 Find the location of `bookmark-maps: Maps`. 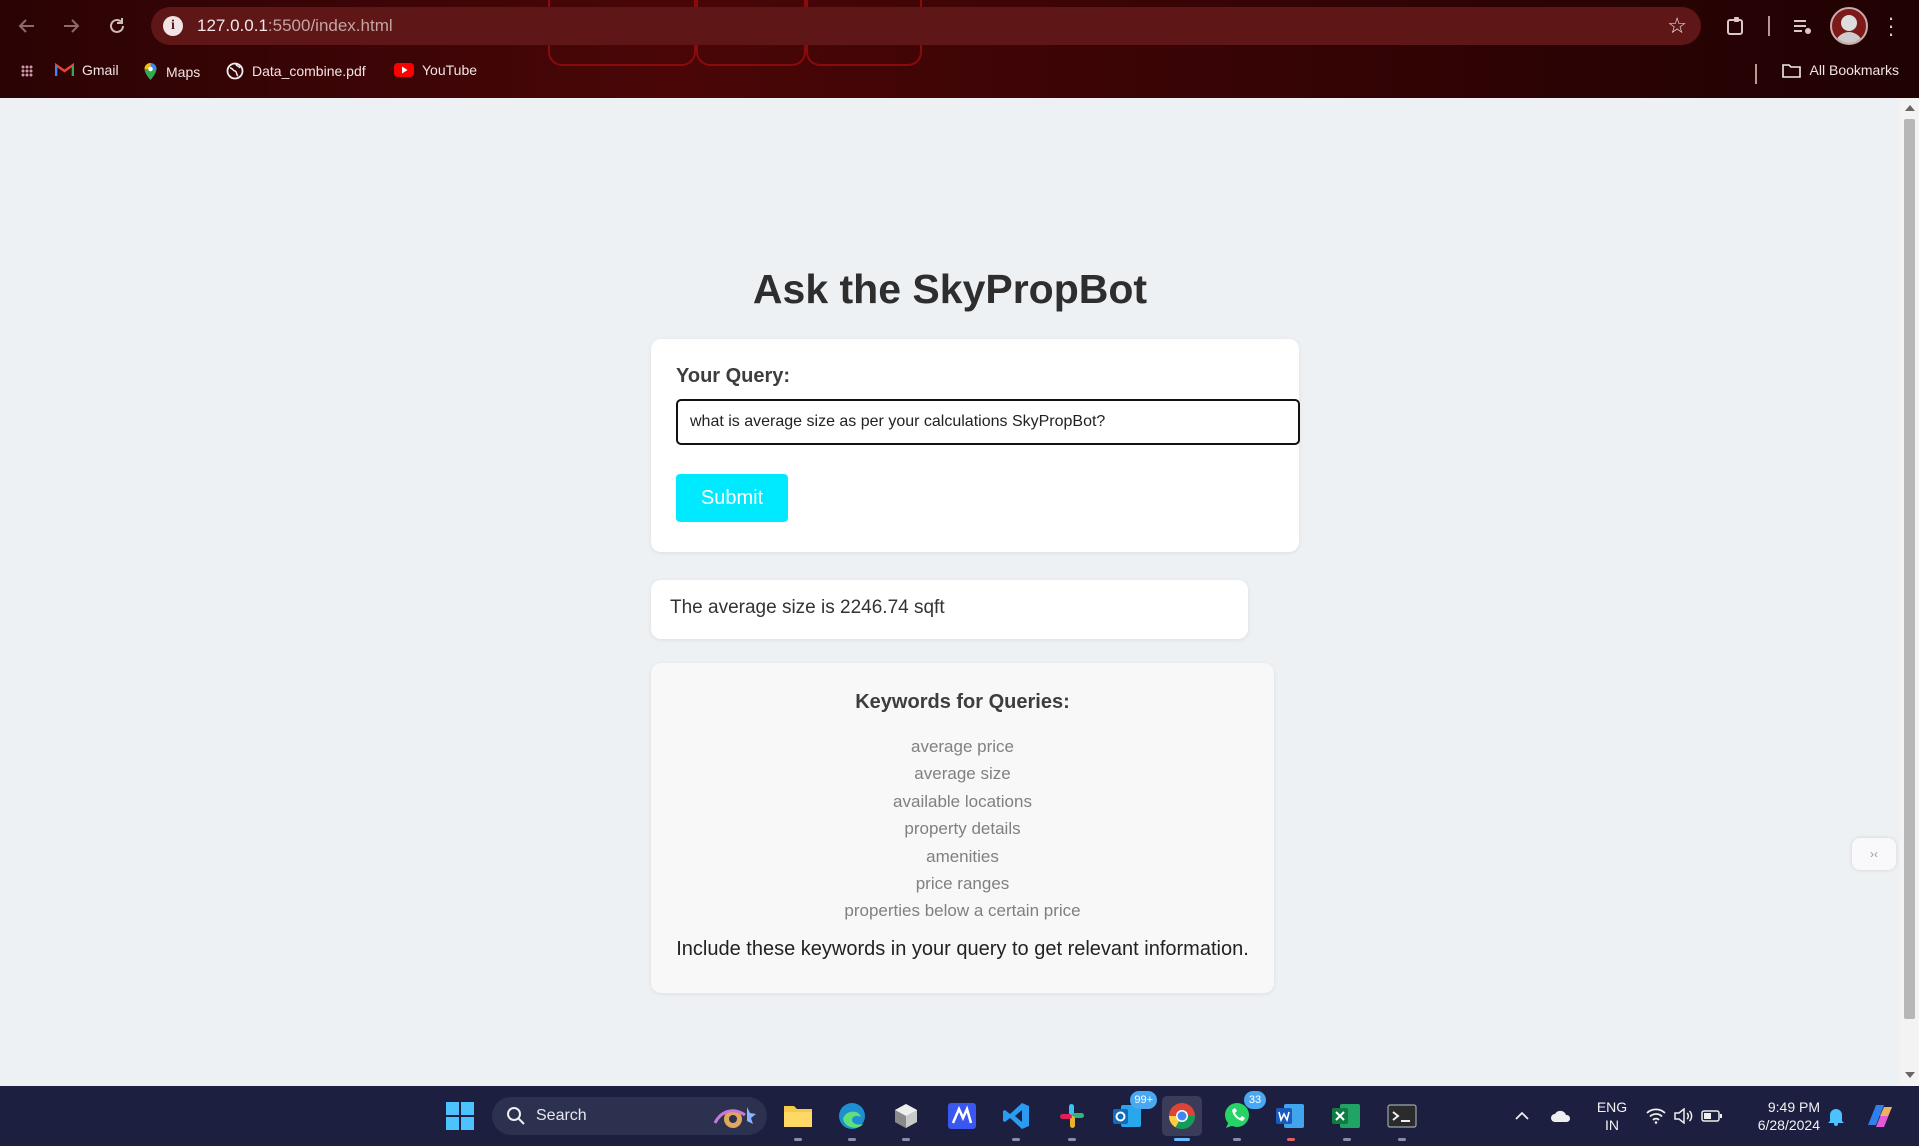

bookmark-maps: Maps is located at coordinates (171, 71).